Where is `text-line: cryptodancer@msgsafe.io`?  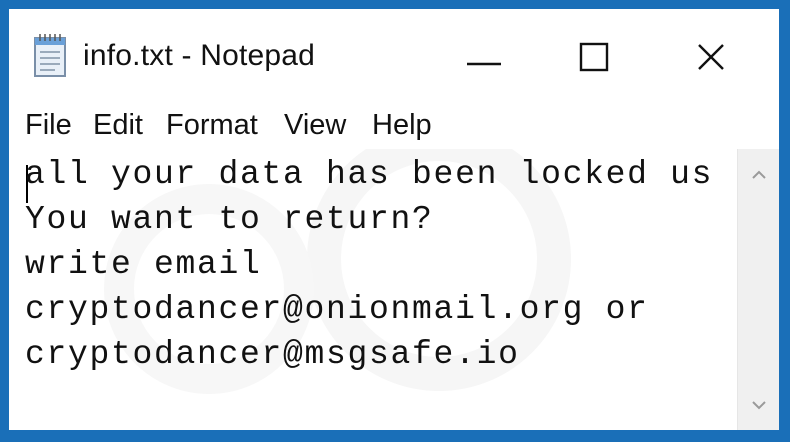 text-line: cryptodancer@msgsafe.io is located at coordinates (272, 354).